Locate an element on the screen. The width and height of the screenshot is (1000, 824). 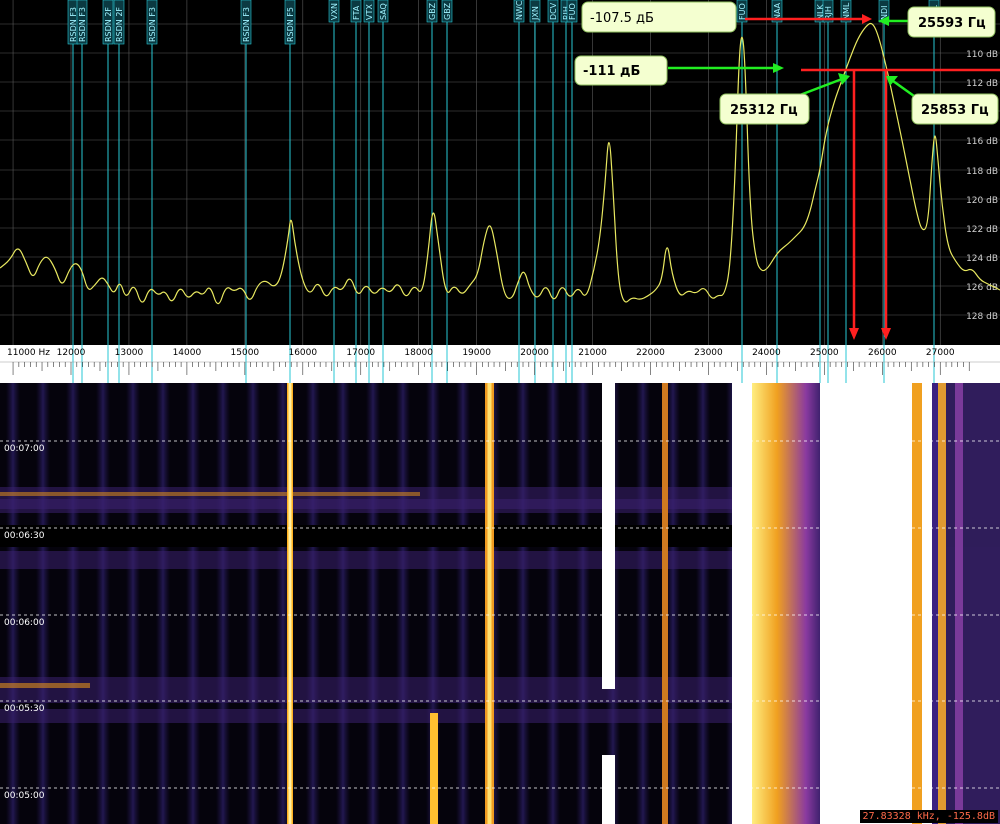
db-label: 128 dB is located at coordinates (982, 317).